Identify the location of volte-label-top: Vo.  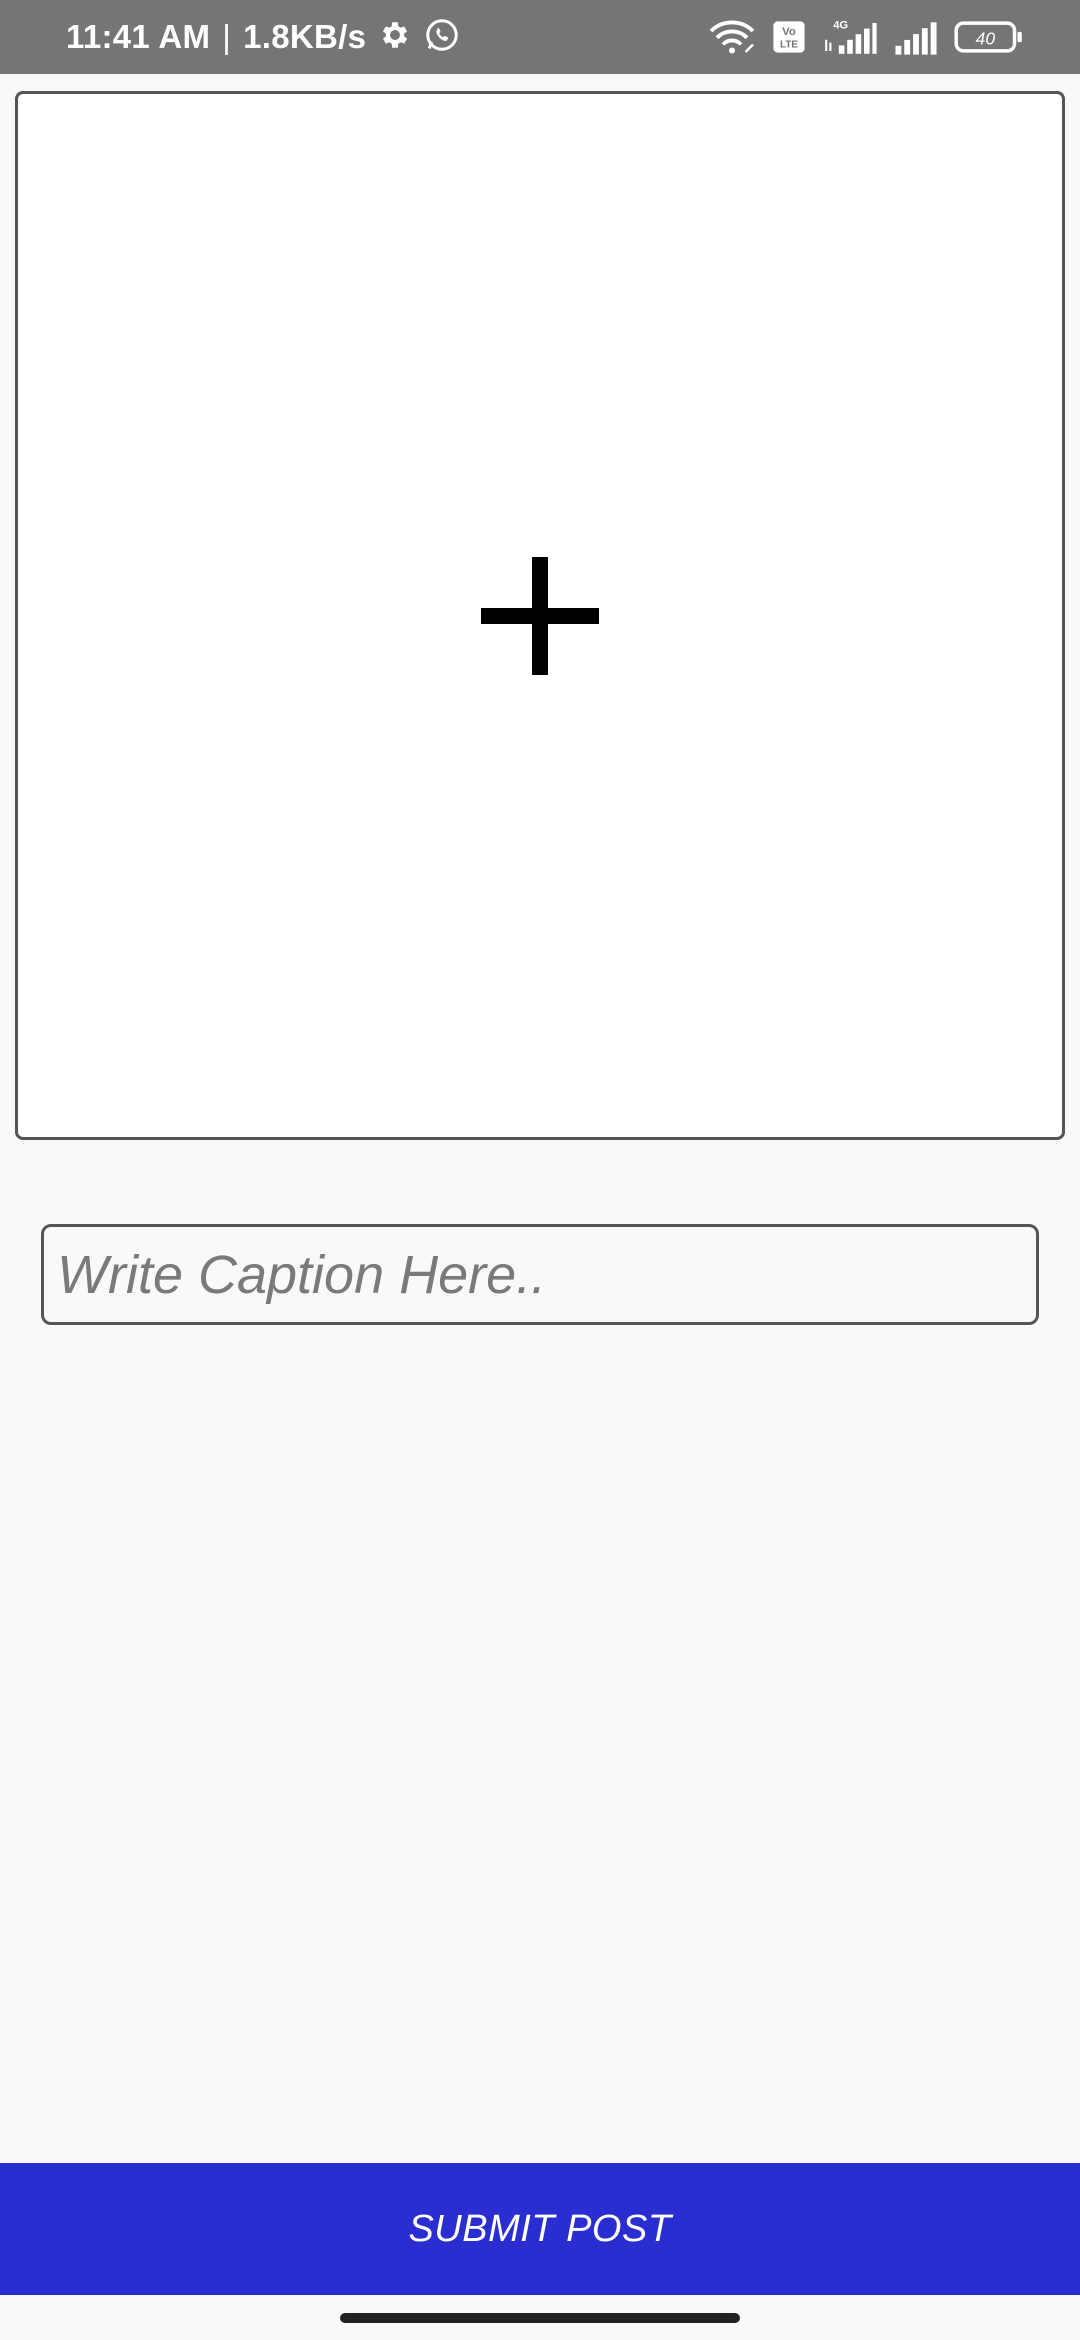
(789, 32).